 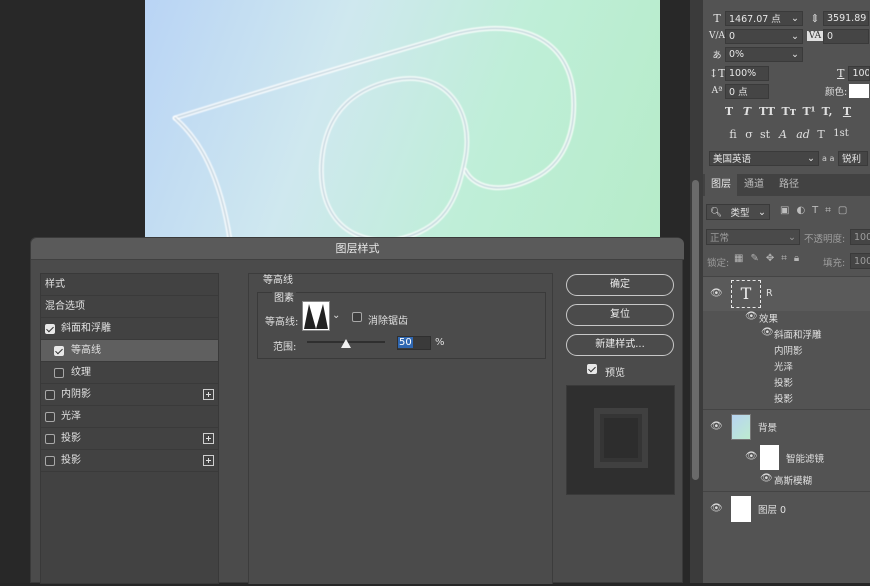 What do you see at coordinates (859, 91) in the screenshot?
I see `text-color-swatch` at bounding box center [859, 91].